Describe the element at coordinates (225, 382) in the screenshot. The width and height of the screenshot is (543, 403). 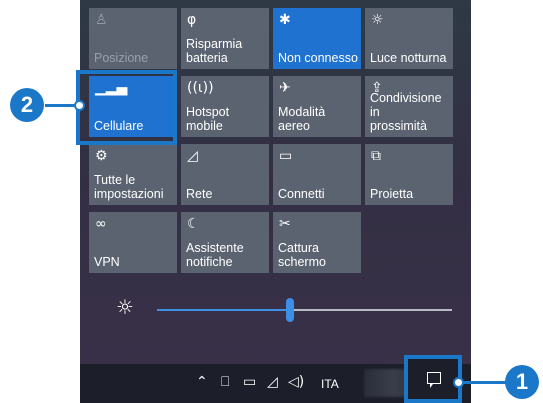
I see `touch-keyboard-icon: ⎕` at that location.